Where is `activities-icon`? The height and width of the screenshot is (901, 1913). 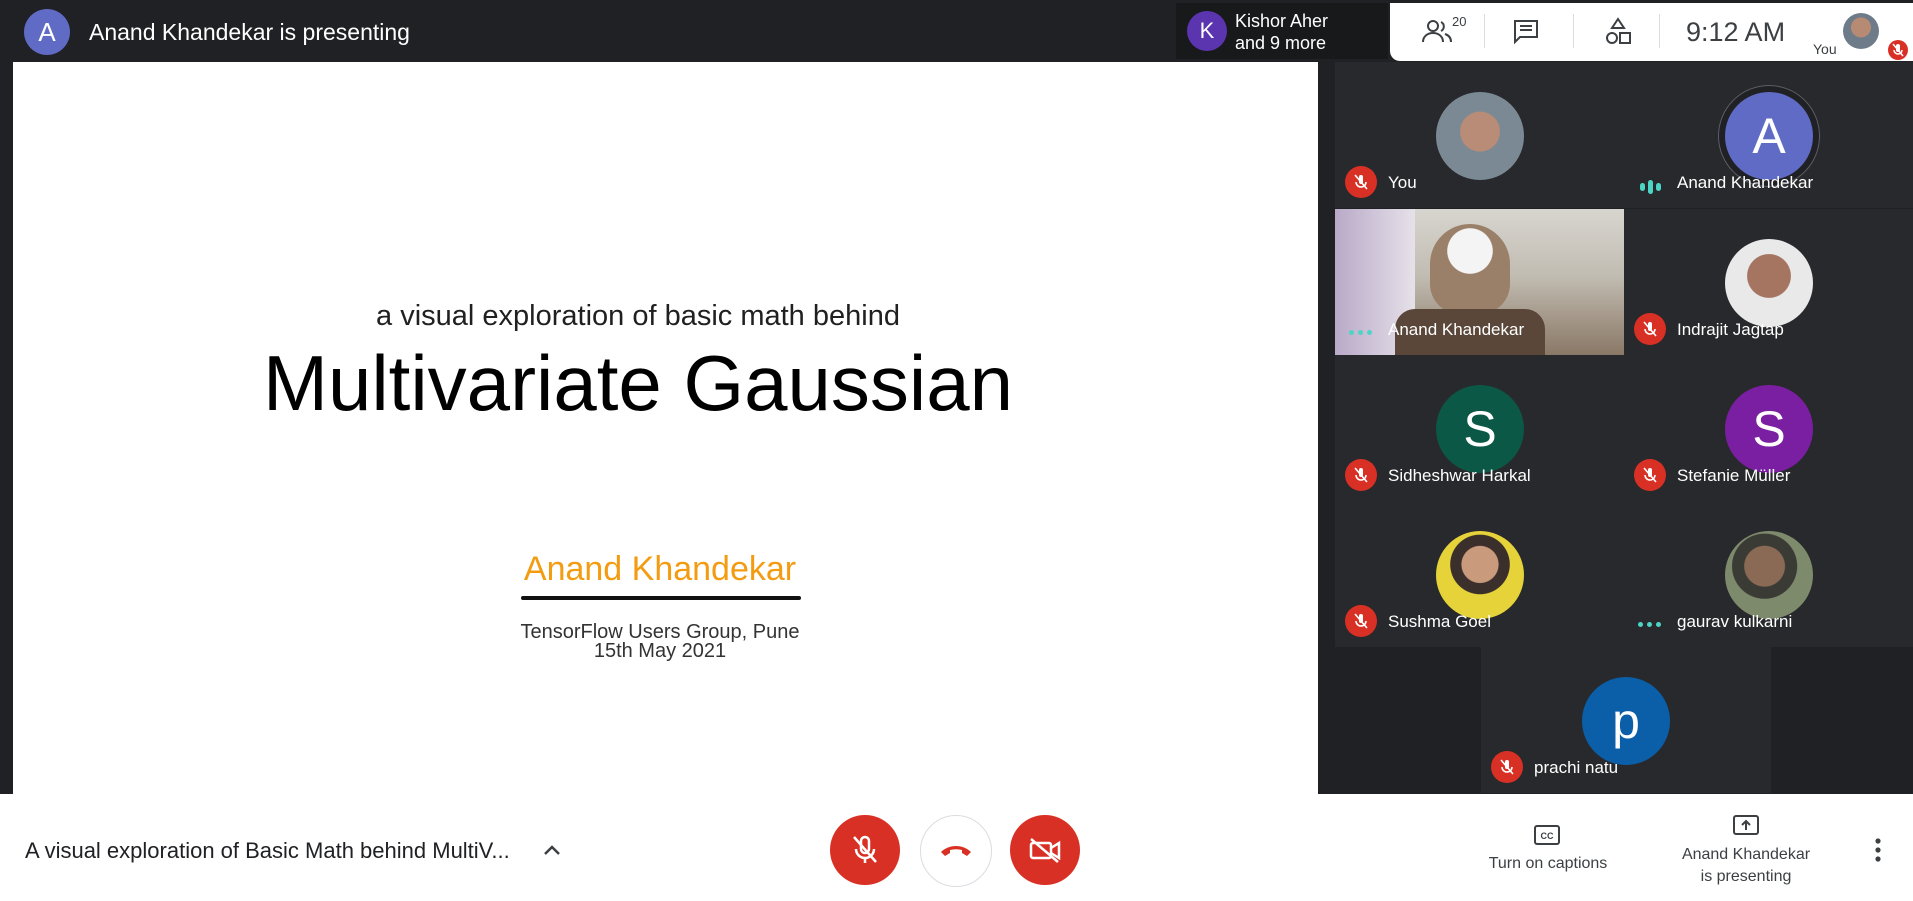
activities-icon is located at coordinates (1618, 31).